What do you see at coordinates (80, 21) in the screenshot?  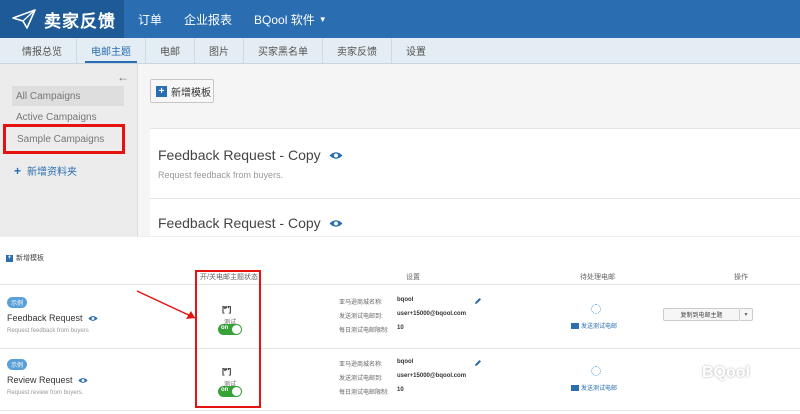 I see `brand-name: 卖家反馈` at bounding box center [80, 21].